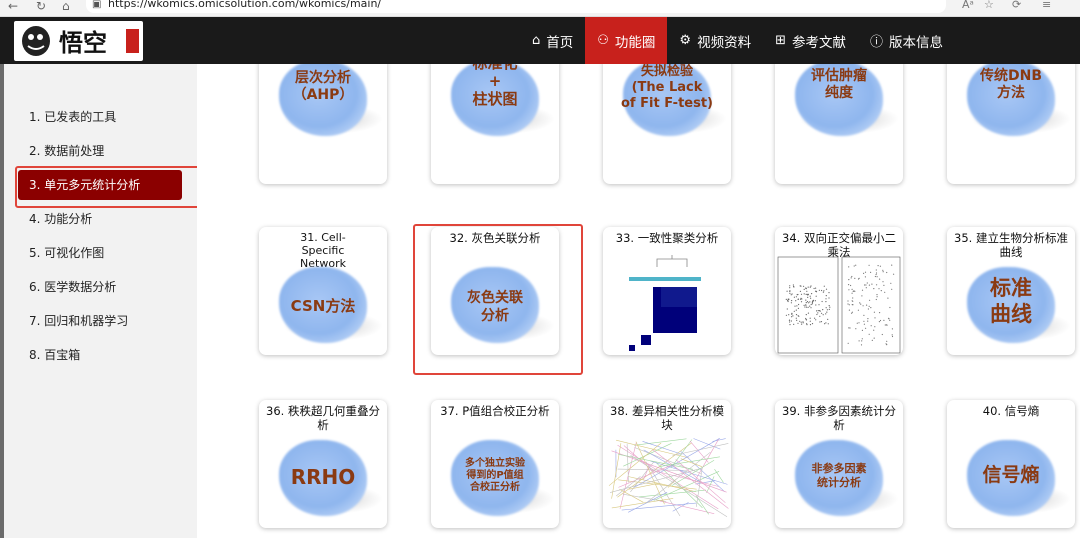 The width and height of the screenshot is (1080, 538). Describe the element at coordinates (626, 40) in the screenshot. I see `nav-item-2: ⚇ 功能圈` at that location.